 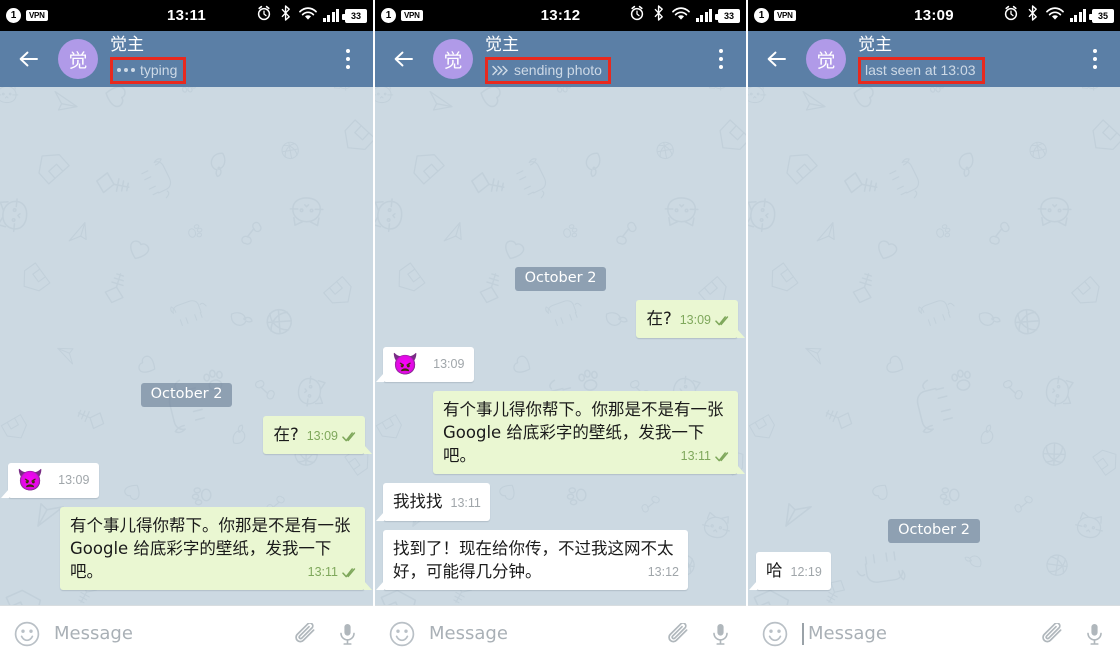 I want to click on message-text: 哈, so click(x=774, y=570).